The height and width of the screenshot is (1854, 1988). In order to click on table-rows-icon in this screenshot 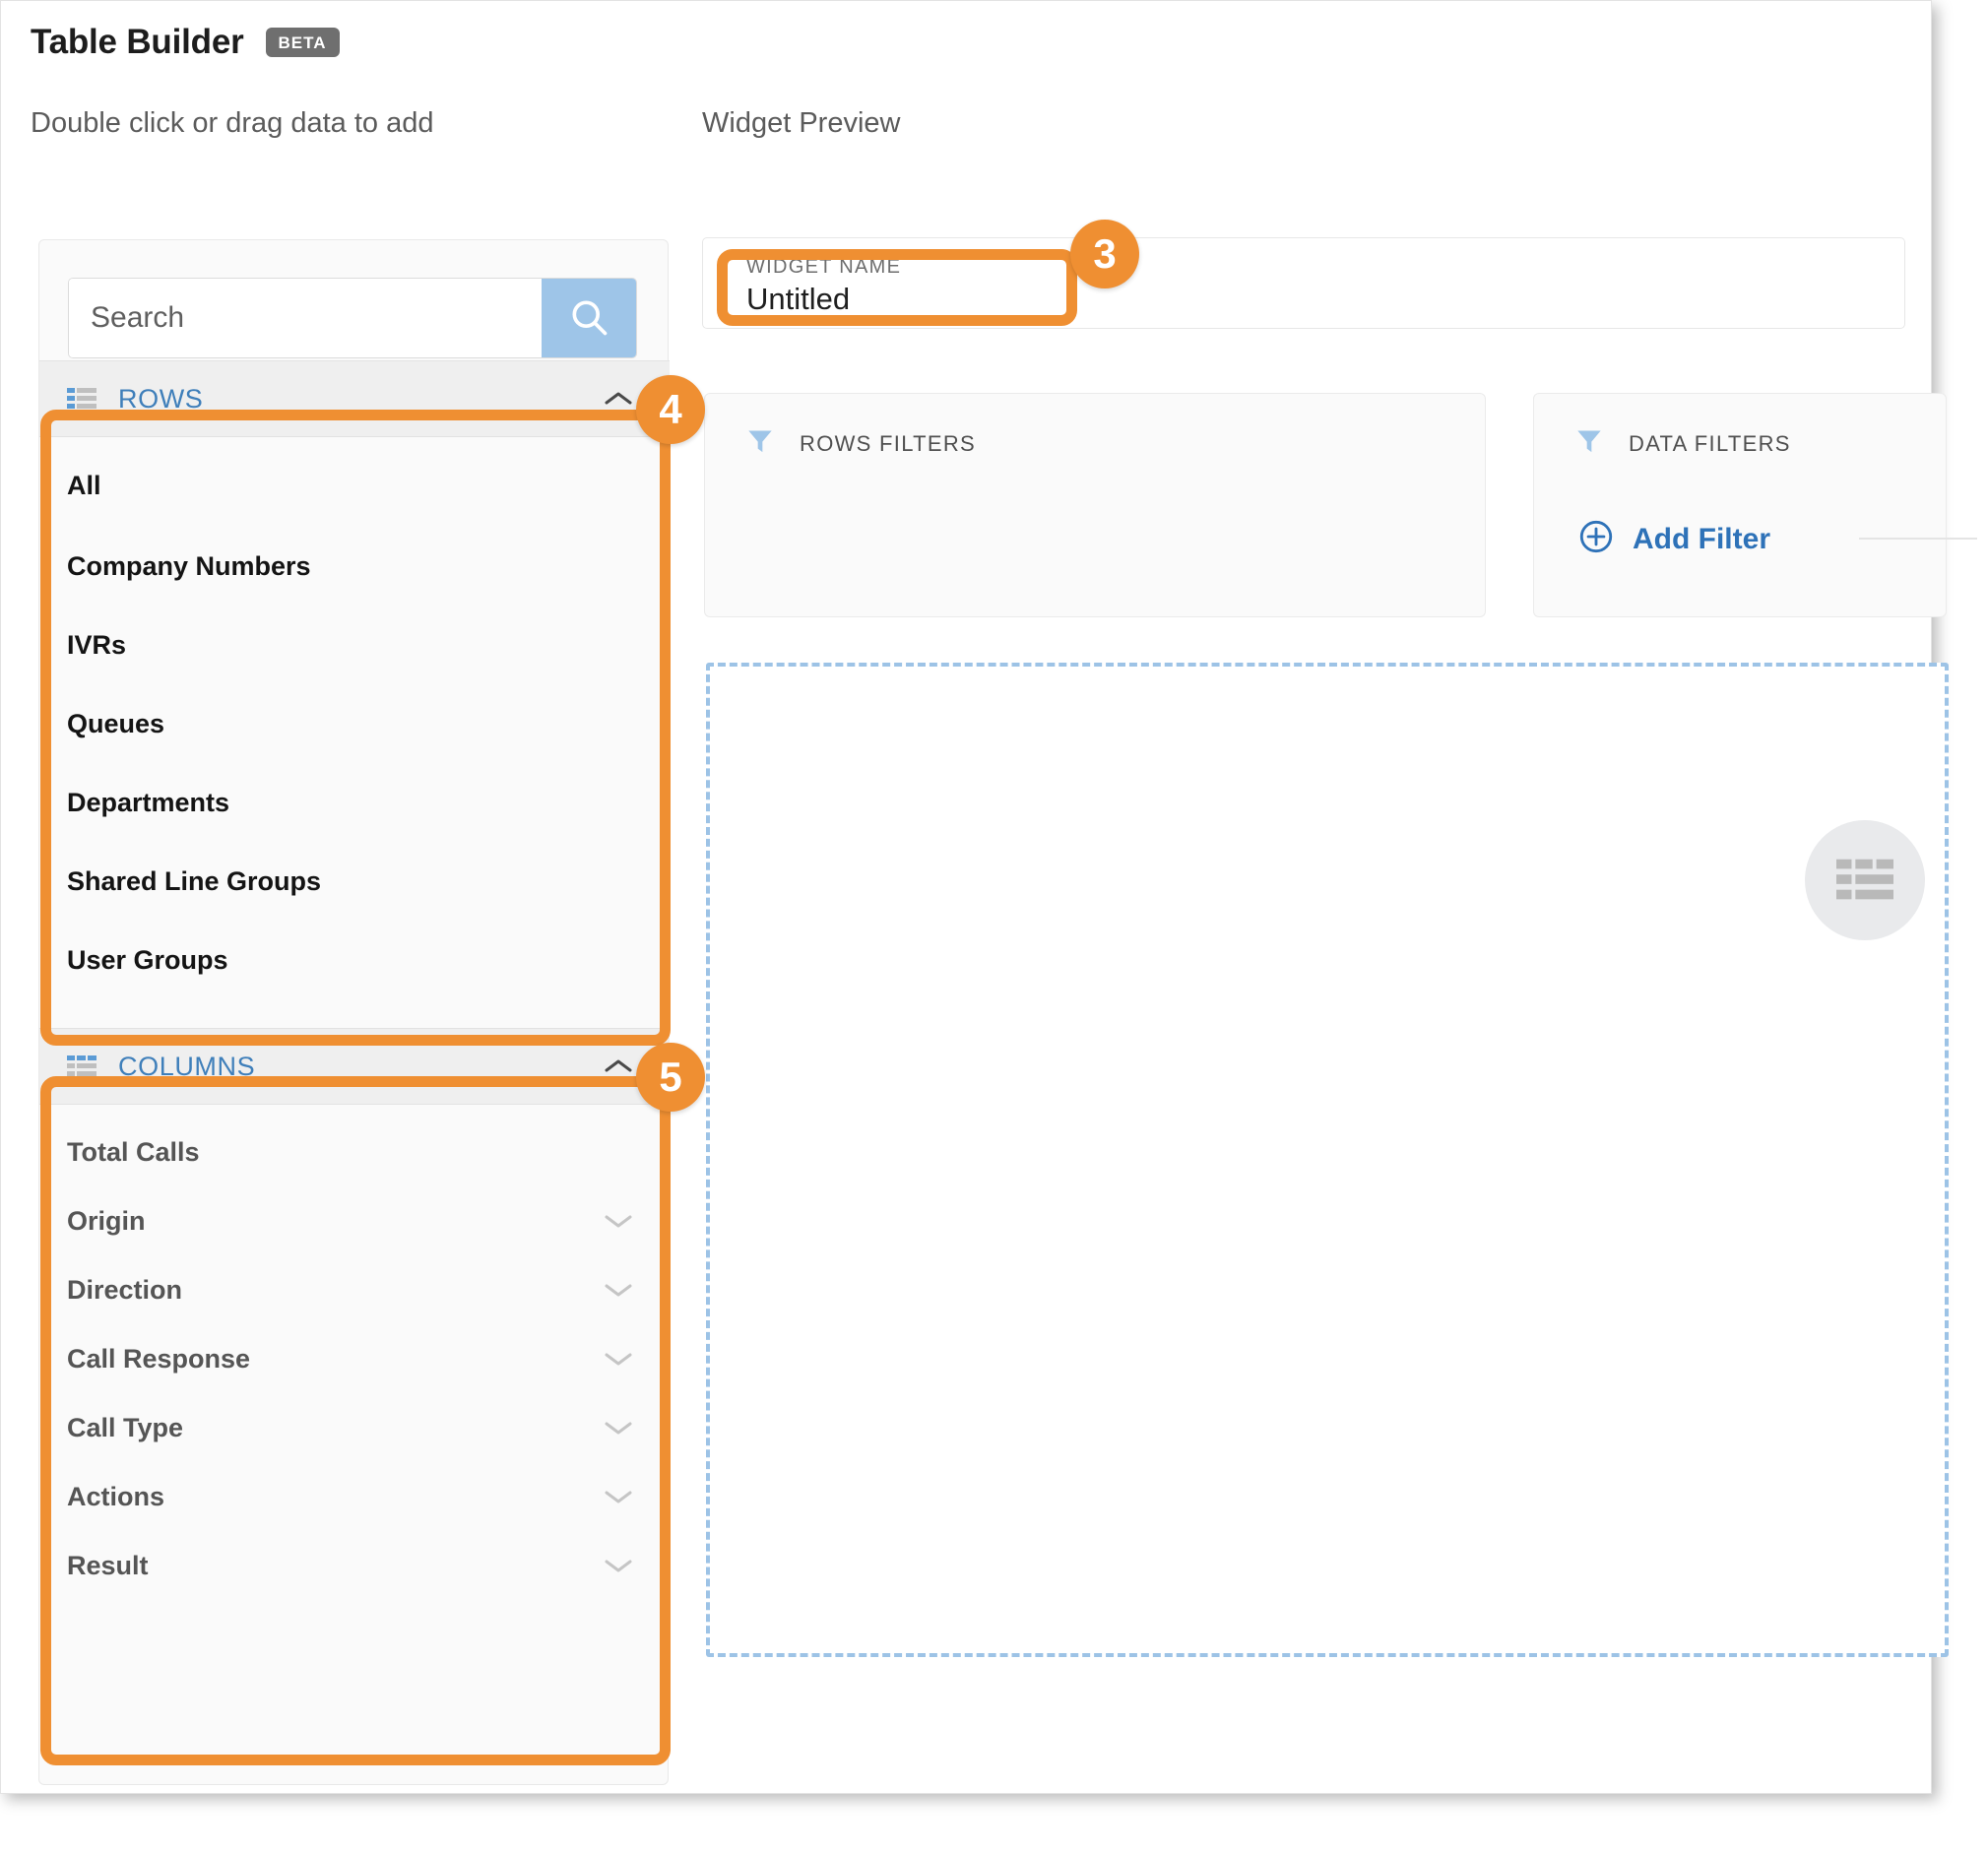, I will do `click(81, 399)`.